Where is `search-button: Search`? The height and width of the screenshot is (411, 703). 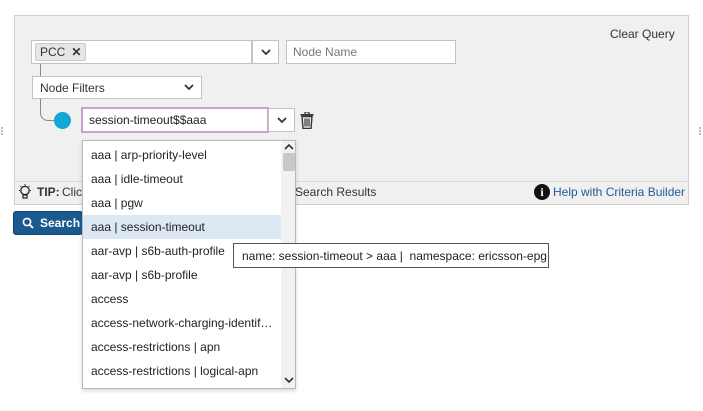
search-button: Search is located at coordinates (48, 223).